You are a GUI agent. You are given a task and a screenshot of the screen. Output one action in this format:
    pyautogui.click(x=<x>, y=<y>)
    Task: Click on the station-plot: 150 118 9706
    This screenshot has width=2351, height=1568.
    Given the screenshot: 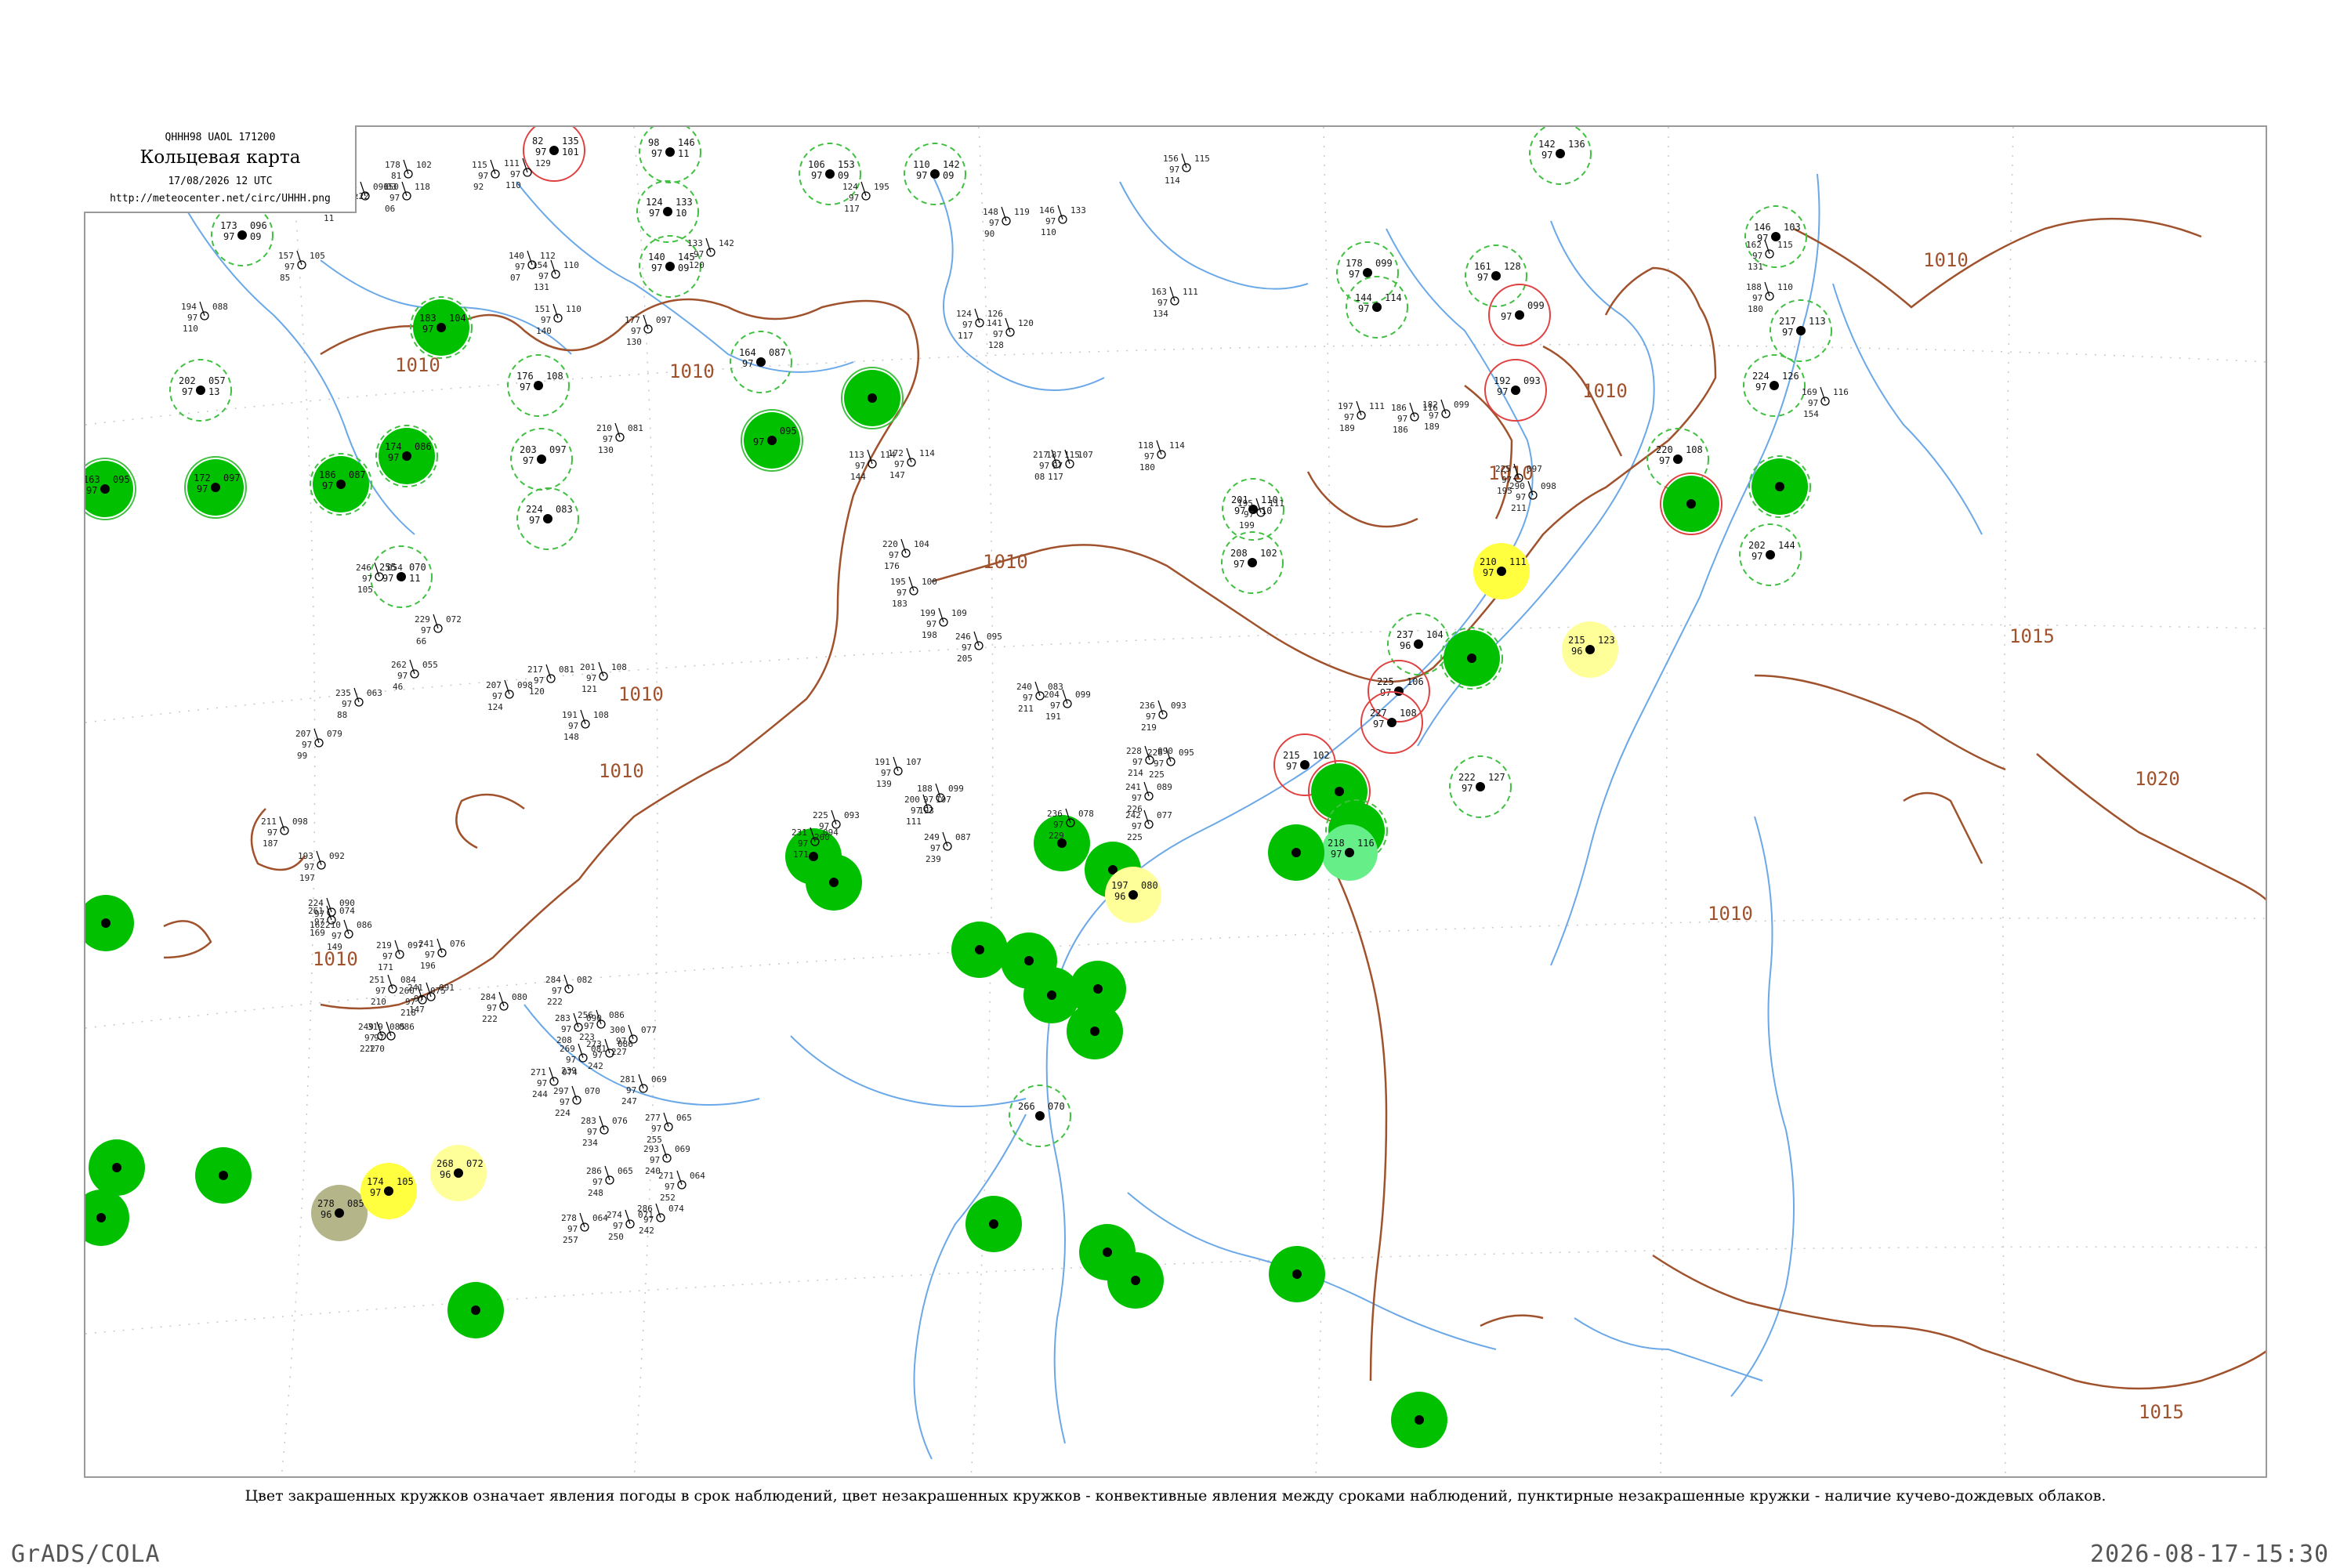 What is the action you would take?
    pyautogui.click(x=406, y=197)
    